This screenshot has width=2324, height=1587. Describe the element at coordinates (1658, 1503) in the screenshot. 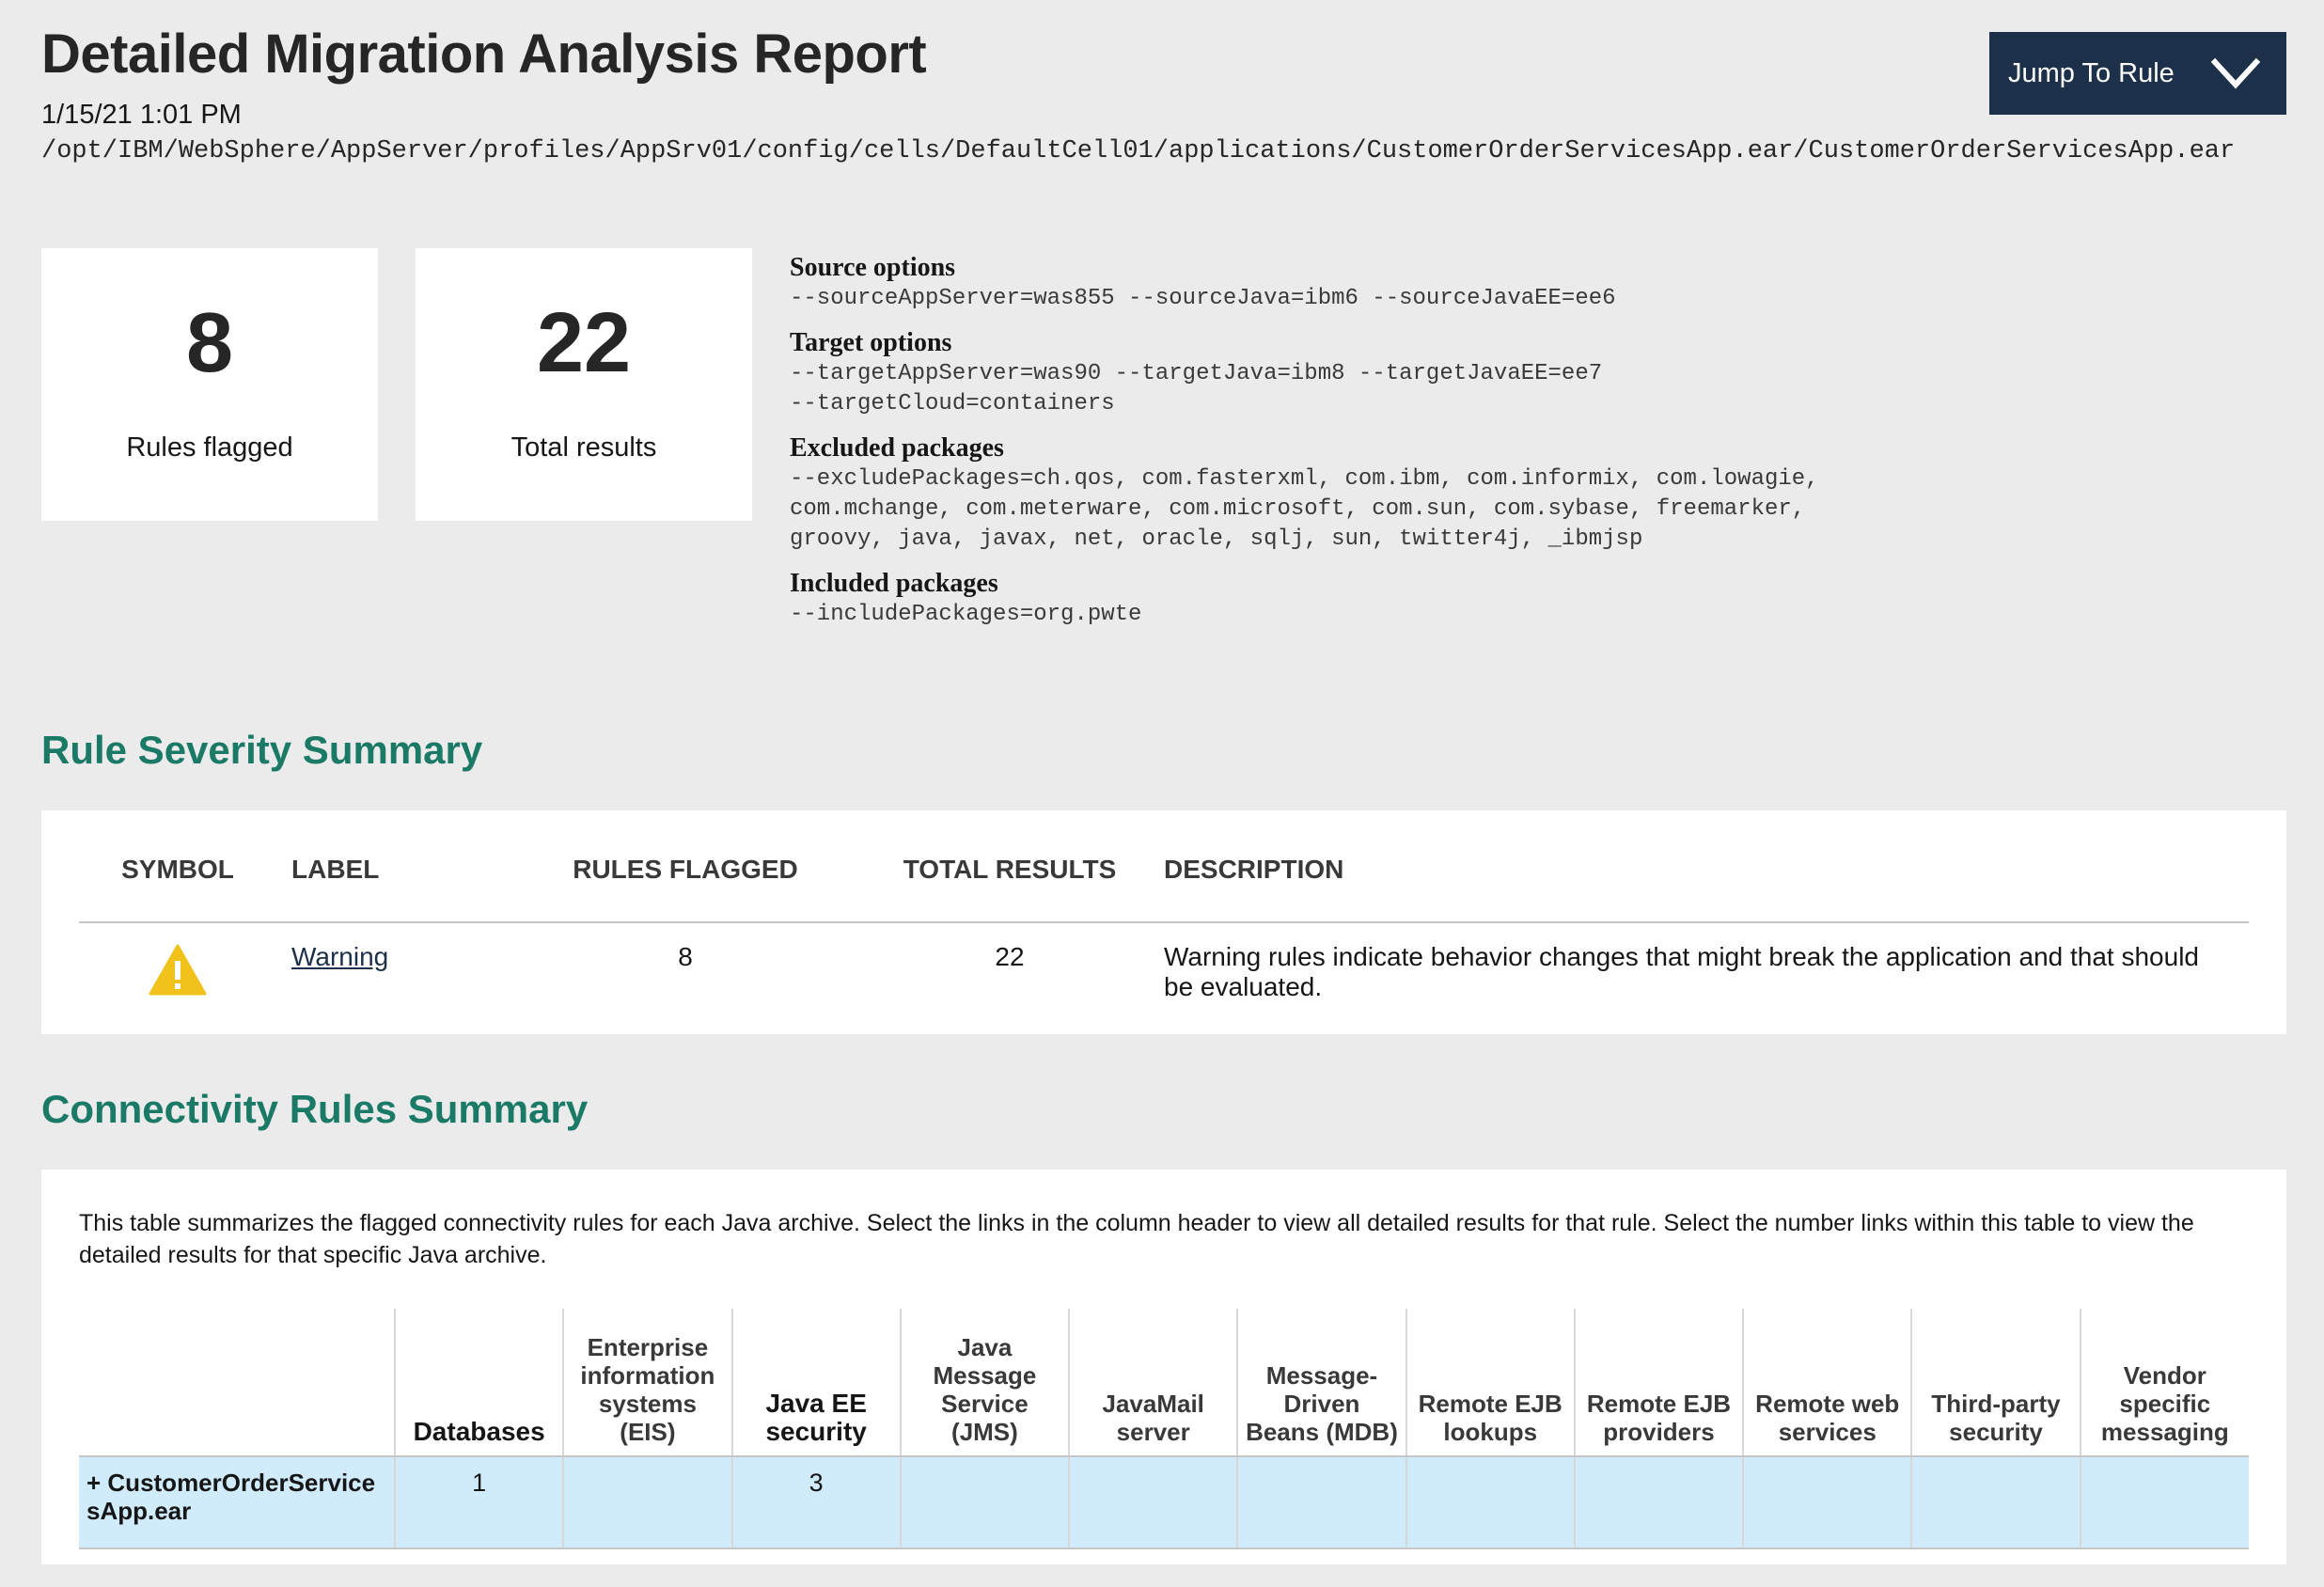

I see `remote-ejb-providers-count-cell` at that location.